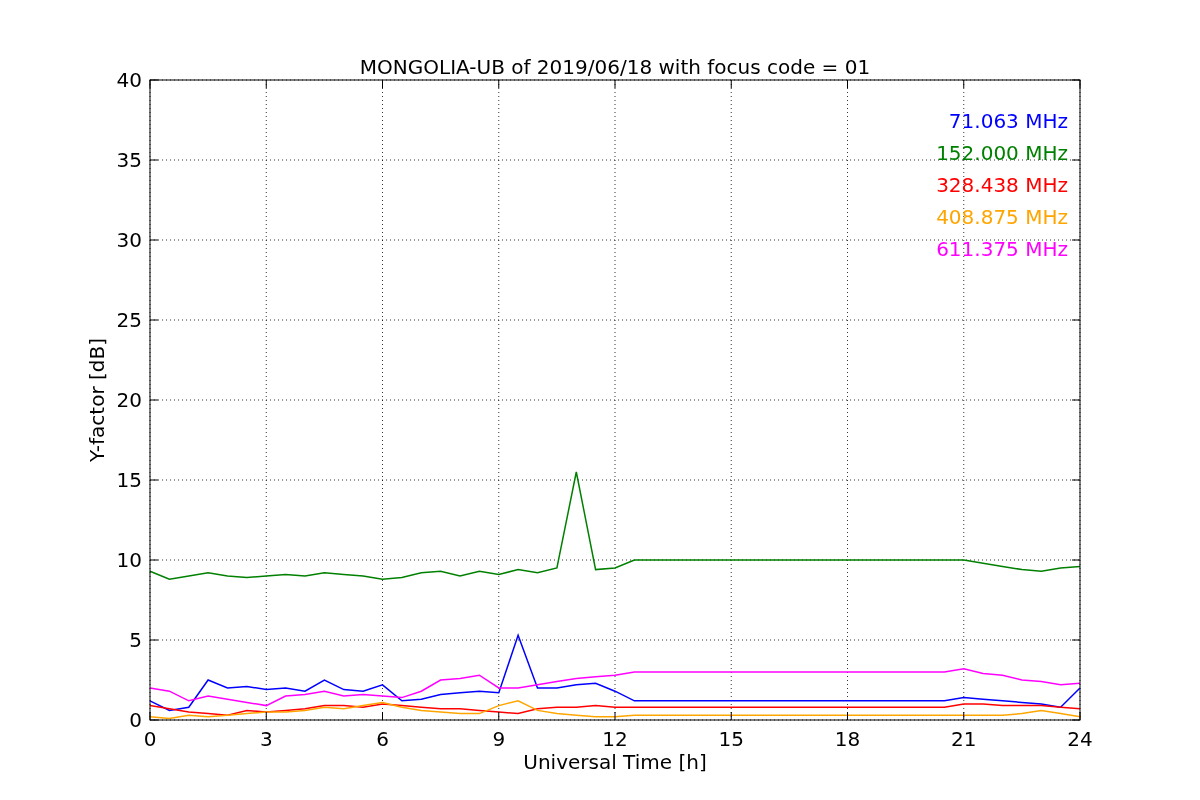 Image resolution: width=1200 pixels, height=800 pixels. I want to click on x-tick-label: 21, so click(964, 739).